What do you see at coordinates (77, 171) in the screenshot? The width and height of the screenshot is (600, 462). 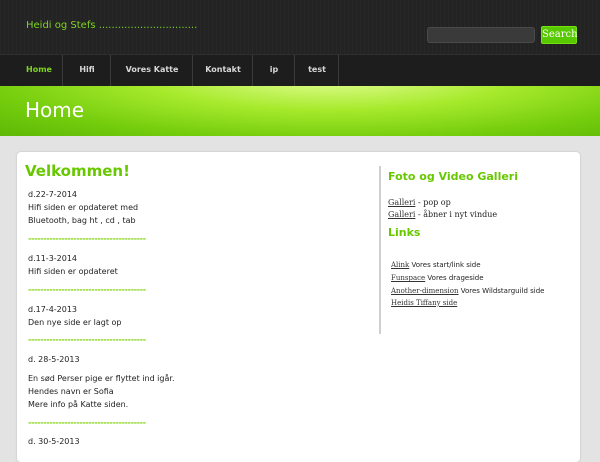 I see `welcome-heading: Velkommen!` at bounding box center [77, 171].